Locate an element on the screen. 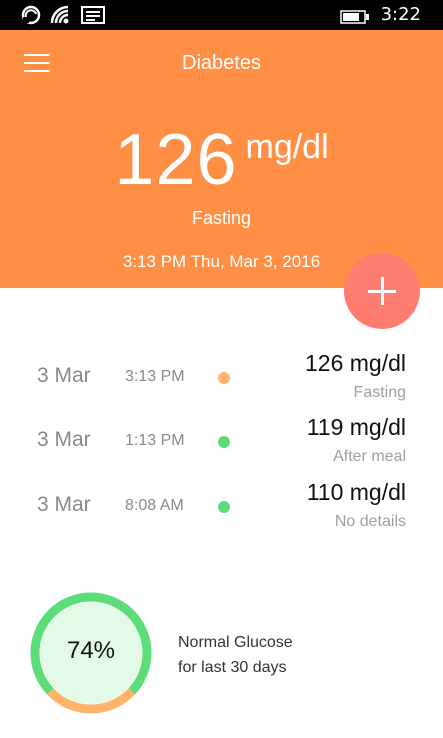  reading-row: 3 Mar 1:13 PM 119 mg/dl After meal is located at coordinates (221, 444).